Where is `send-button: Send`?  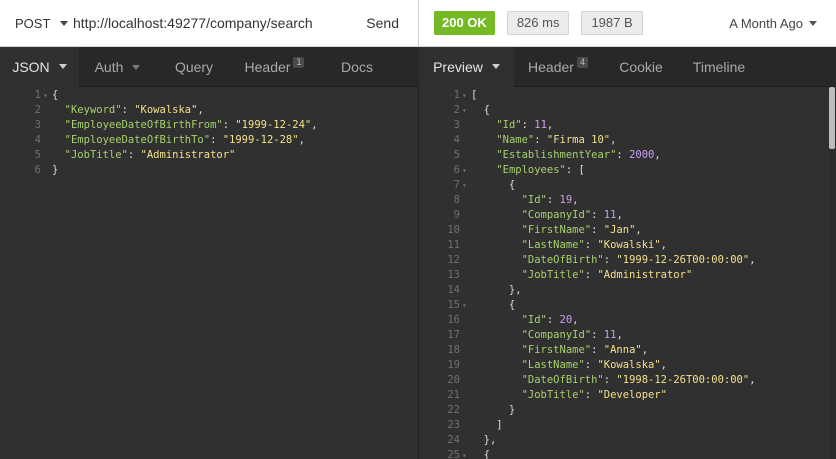 send-button: Send is located at coordinates (382, 23).